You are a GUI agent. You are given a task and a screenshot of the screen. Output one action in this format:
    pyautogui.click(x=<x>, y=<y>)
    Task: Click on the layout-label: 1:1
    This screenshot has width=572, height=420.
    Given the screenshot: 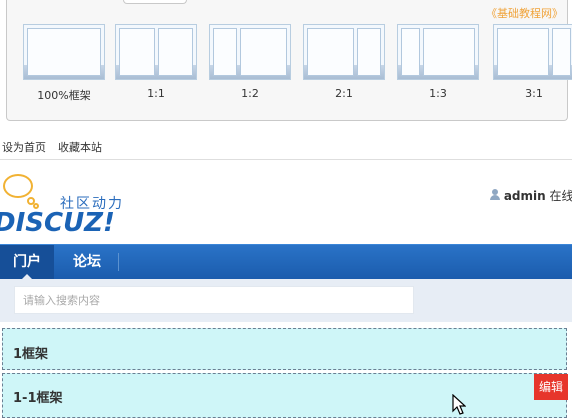 What is the action you would take?
    pyautogui.click(x=156, y=93)
    